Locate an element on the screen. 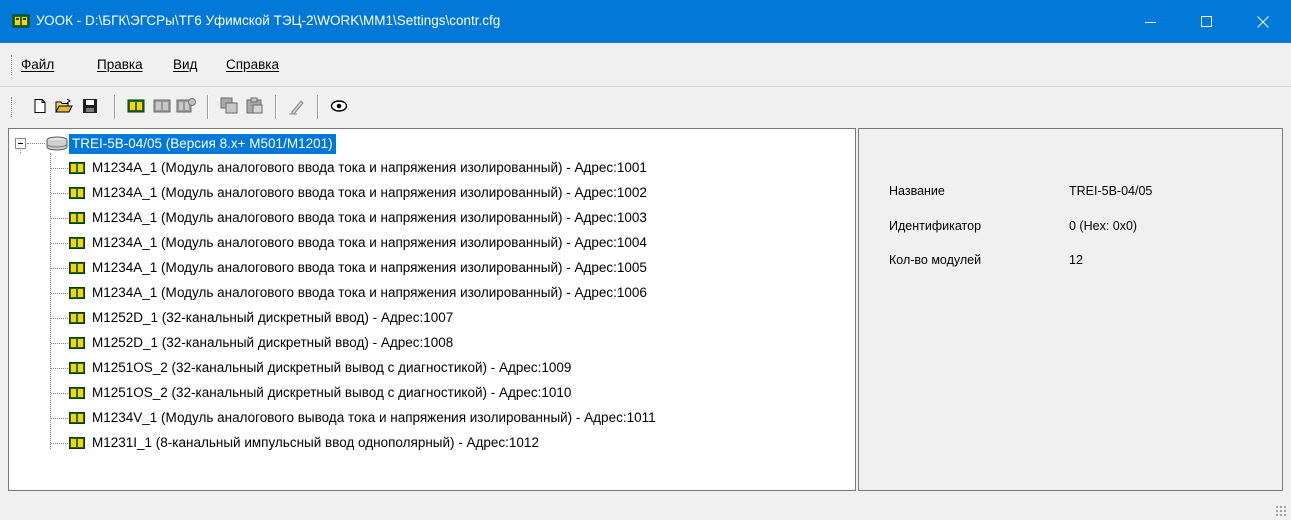  save-disk-icon is located at coordinates (90, 106).